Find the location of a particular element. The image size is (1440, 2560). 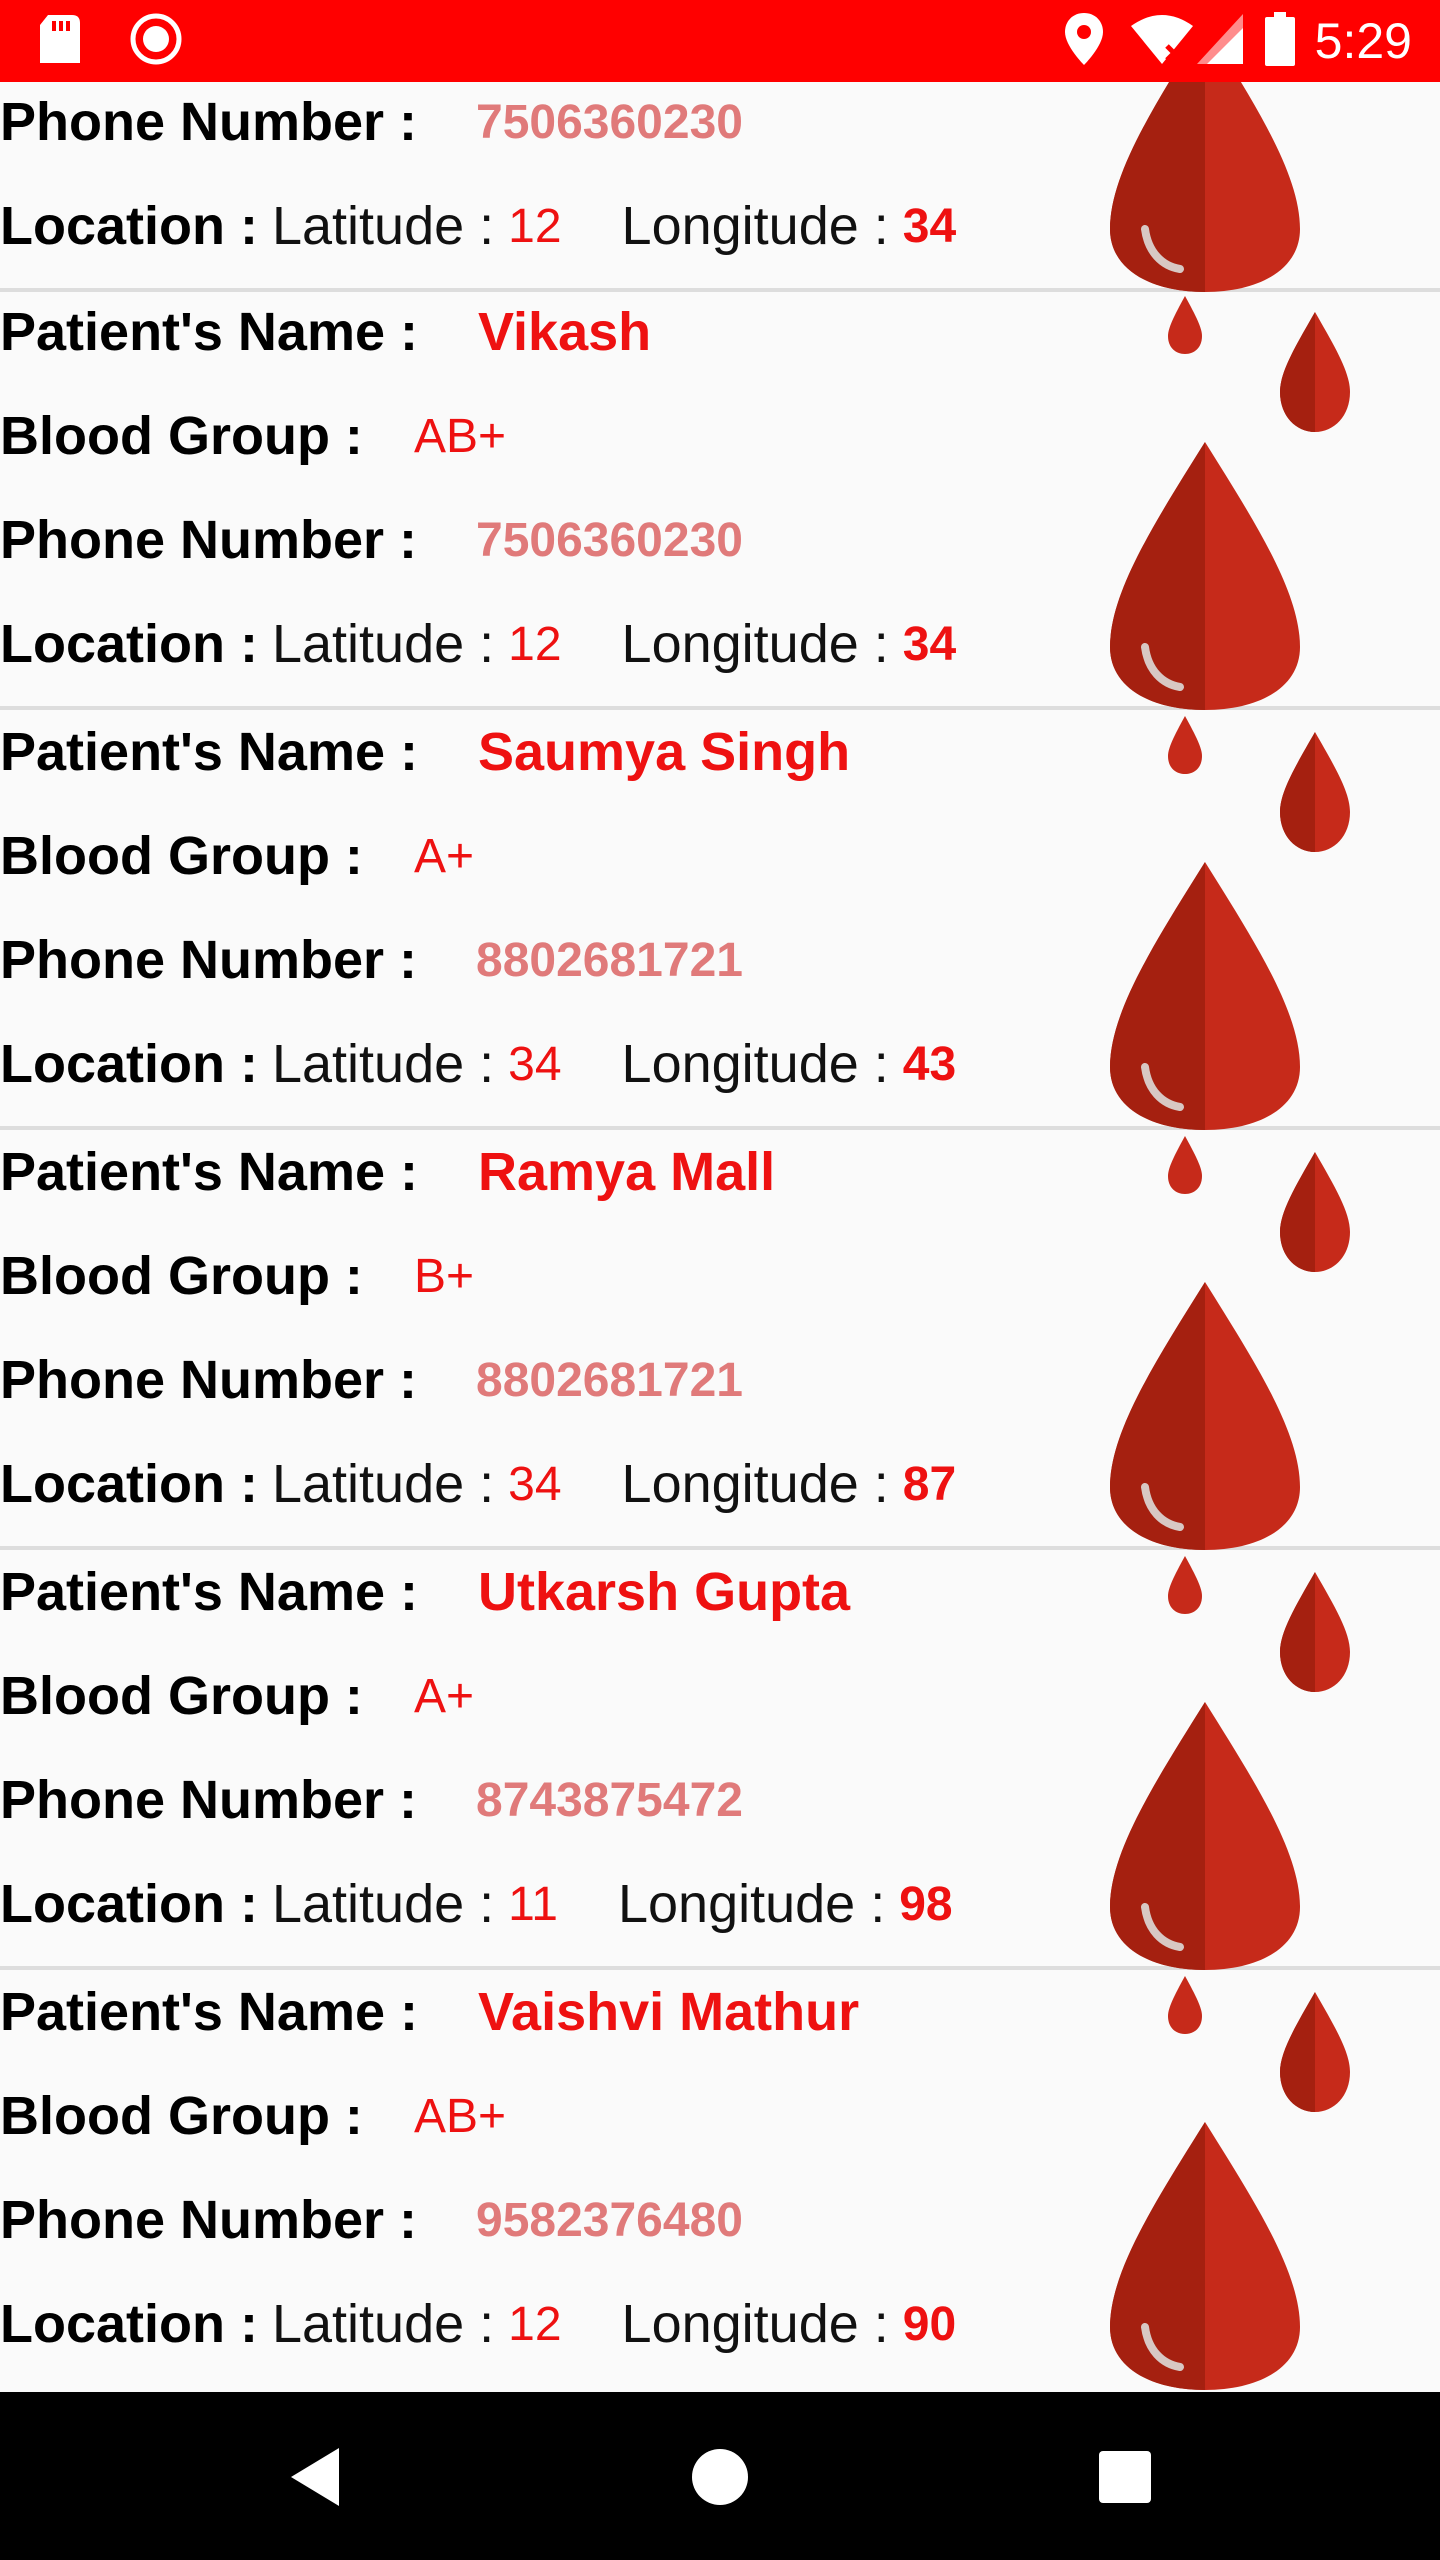

location-row: Location : Latitude : 34 Longitude : 87 is located at coordinates (478, 1484).